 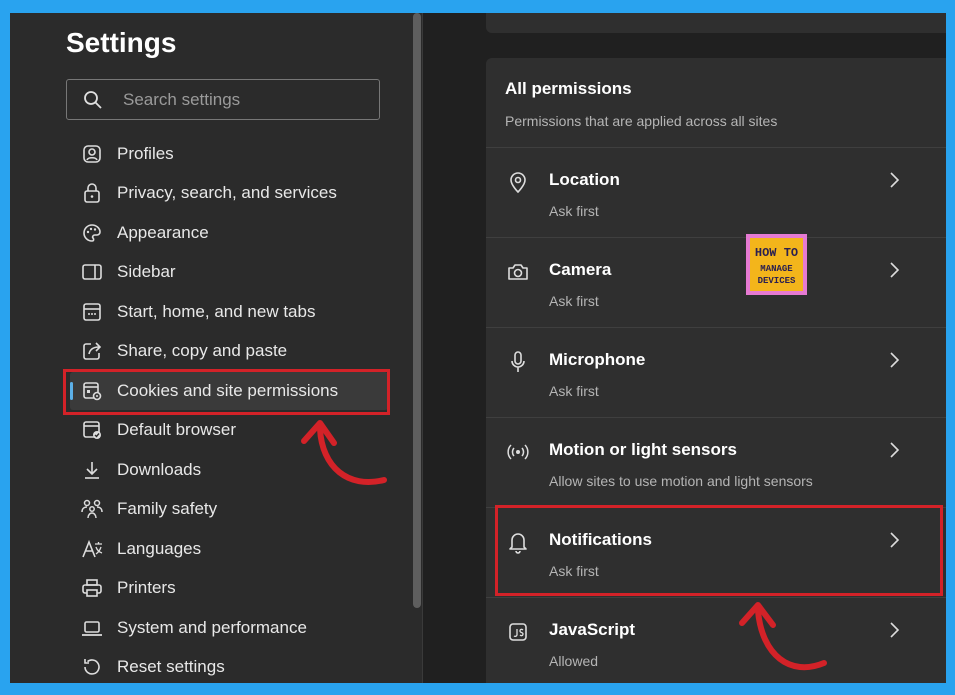 What do you see at coordinates (216, 311) in the screenshot?
I see `nav-label: Start, home, and new tabs` at bounding box center [216, 311].